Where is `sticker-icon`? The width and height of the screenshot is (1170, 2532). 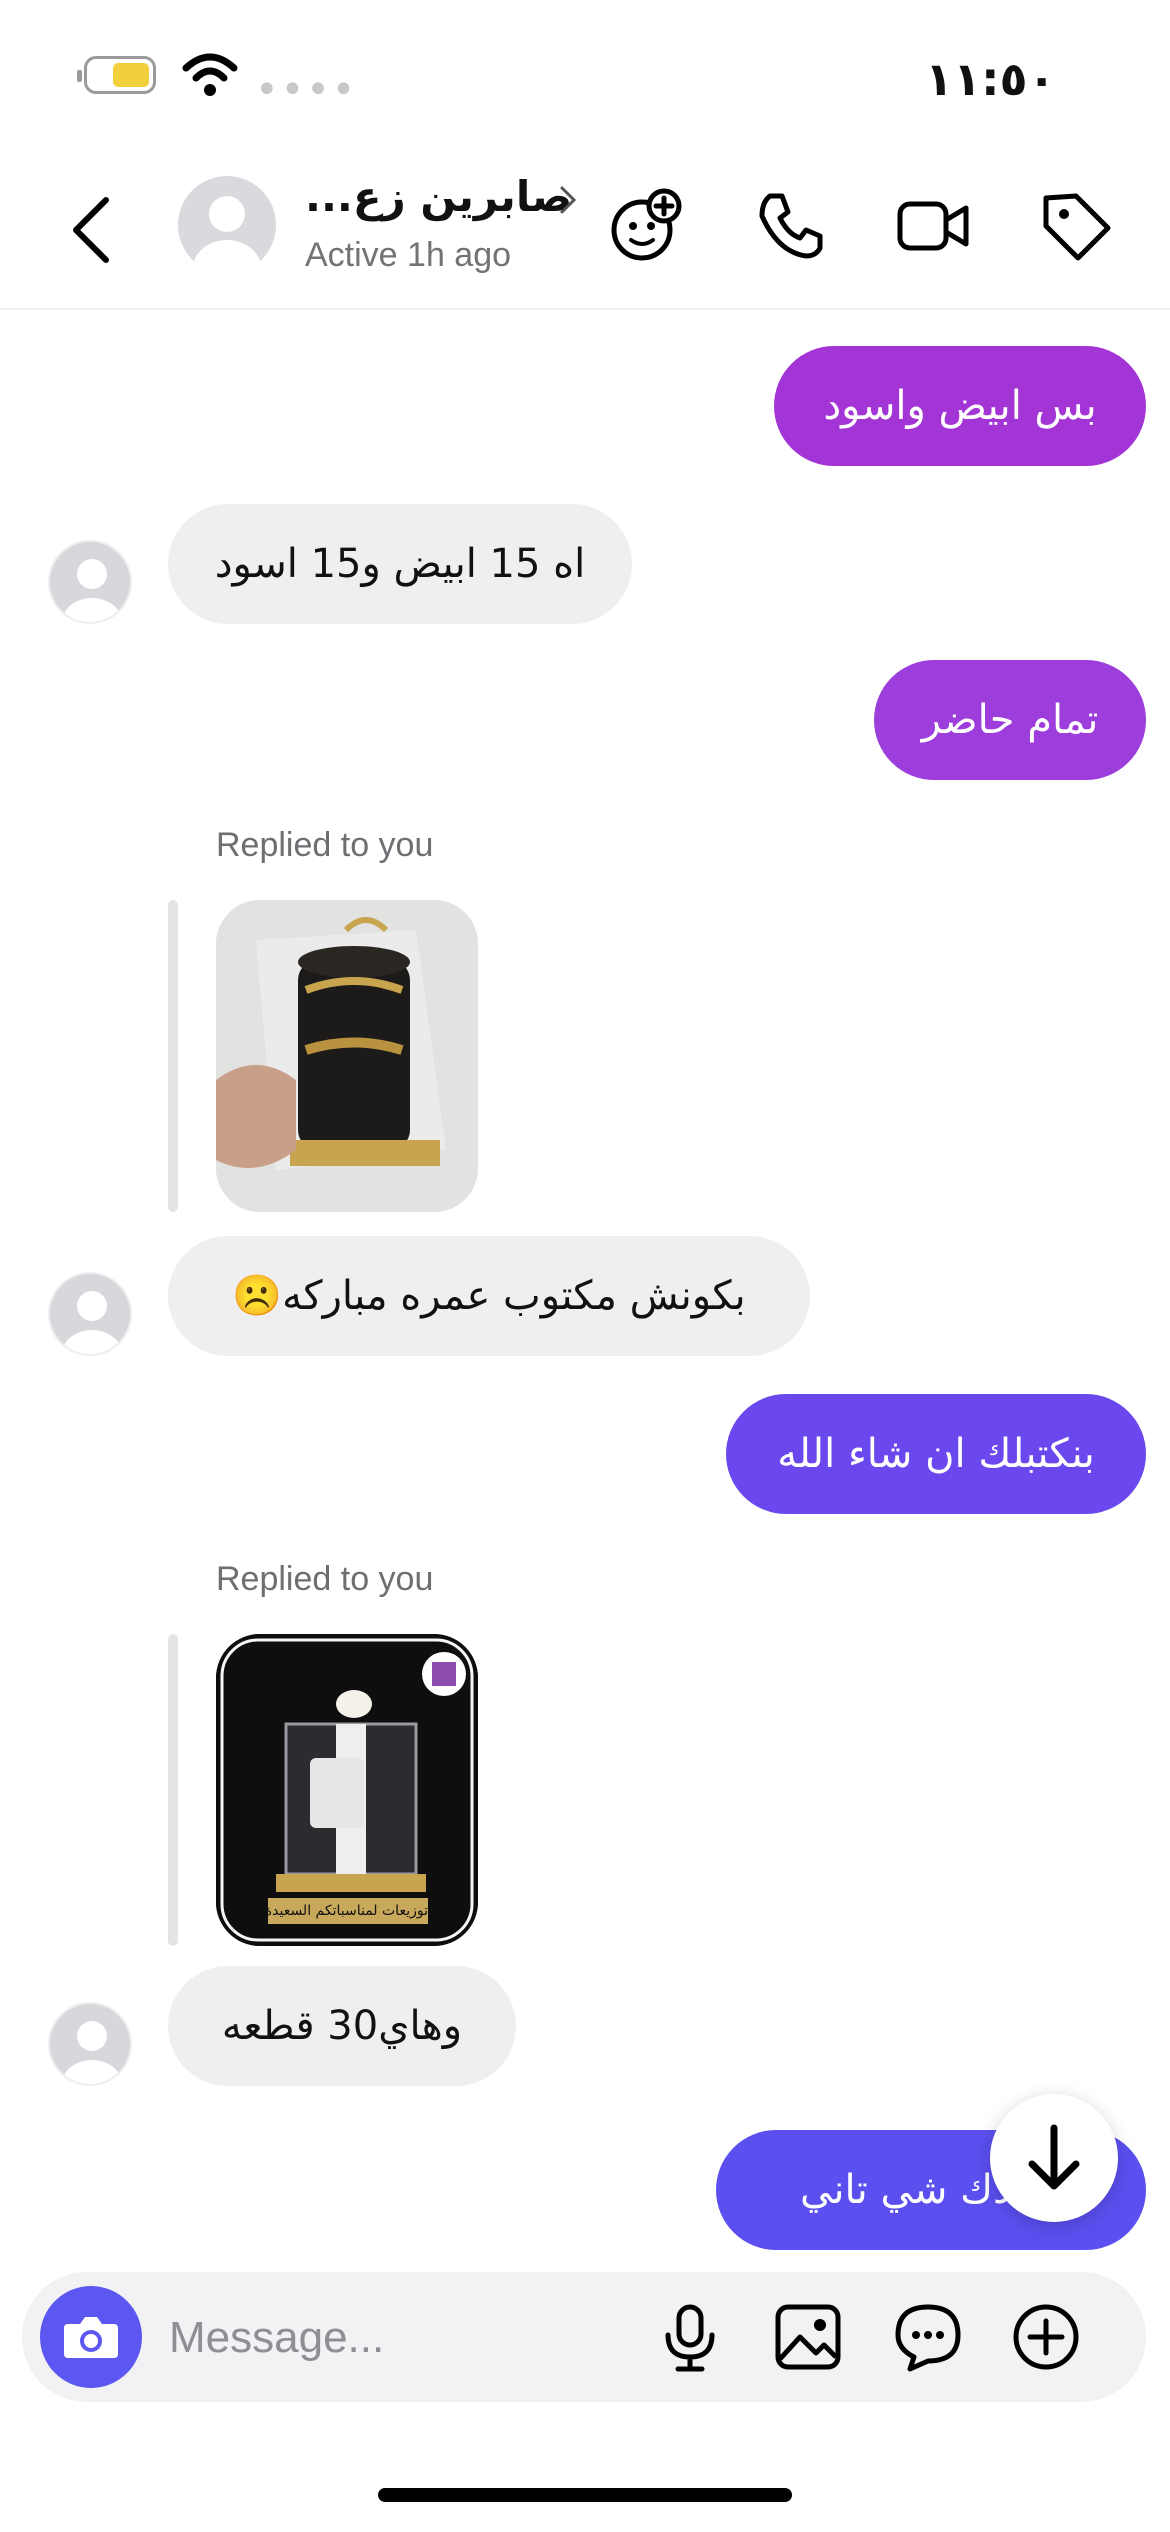 sticker-icon is located at coordinates (928, 2337).